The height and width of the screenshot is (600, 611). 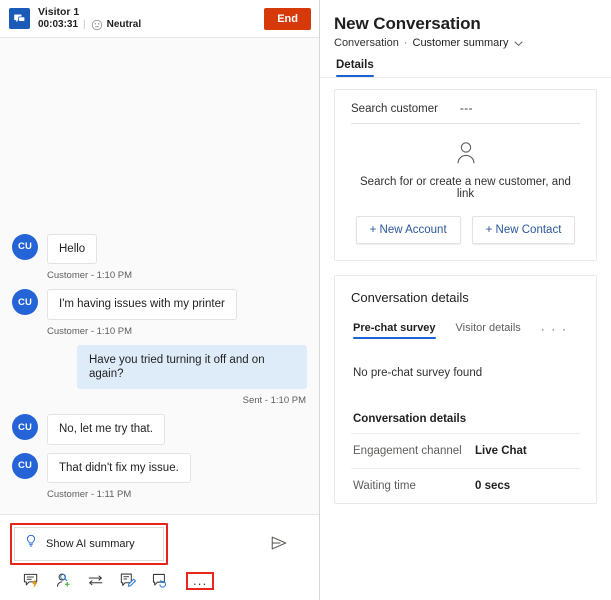 What do you see at coordinates (554, 329) in the screenshot?
I see `subtab-overflow-button: · · ·` at bounding box center [554, 329].